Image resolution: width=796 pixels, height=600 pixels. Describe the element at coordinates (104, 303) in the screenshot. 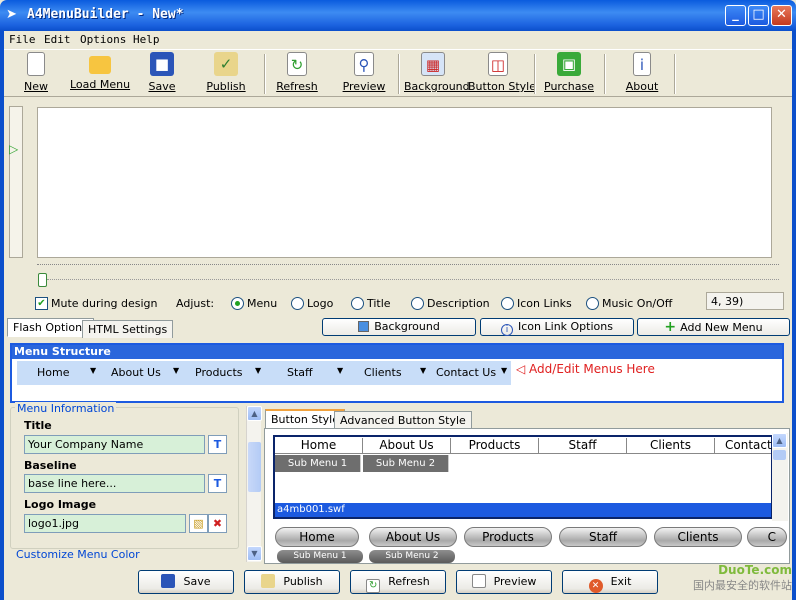

I see `mute-label: Mute during design` at that location.